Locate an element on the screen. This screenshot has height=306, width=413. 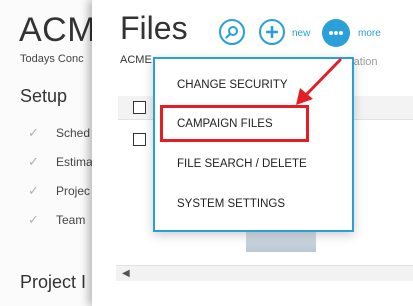
panel-title: Files is located at coordinates (154, 28).